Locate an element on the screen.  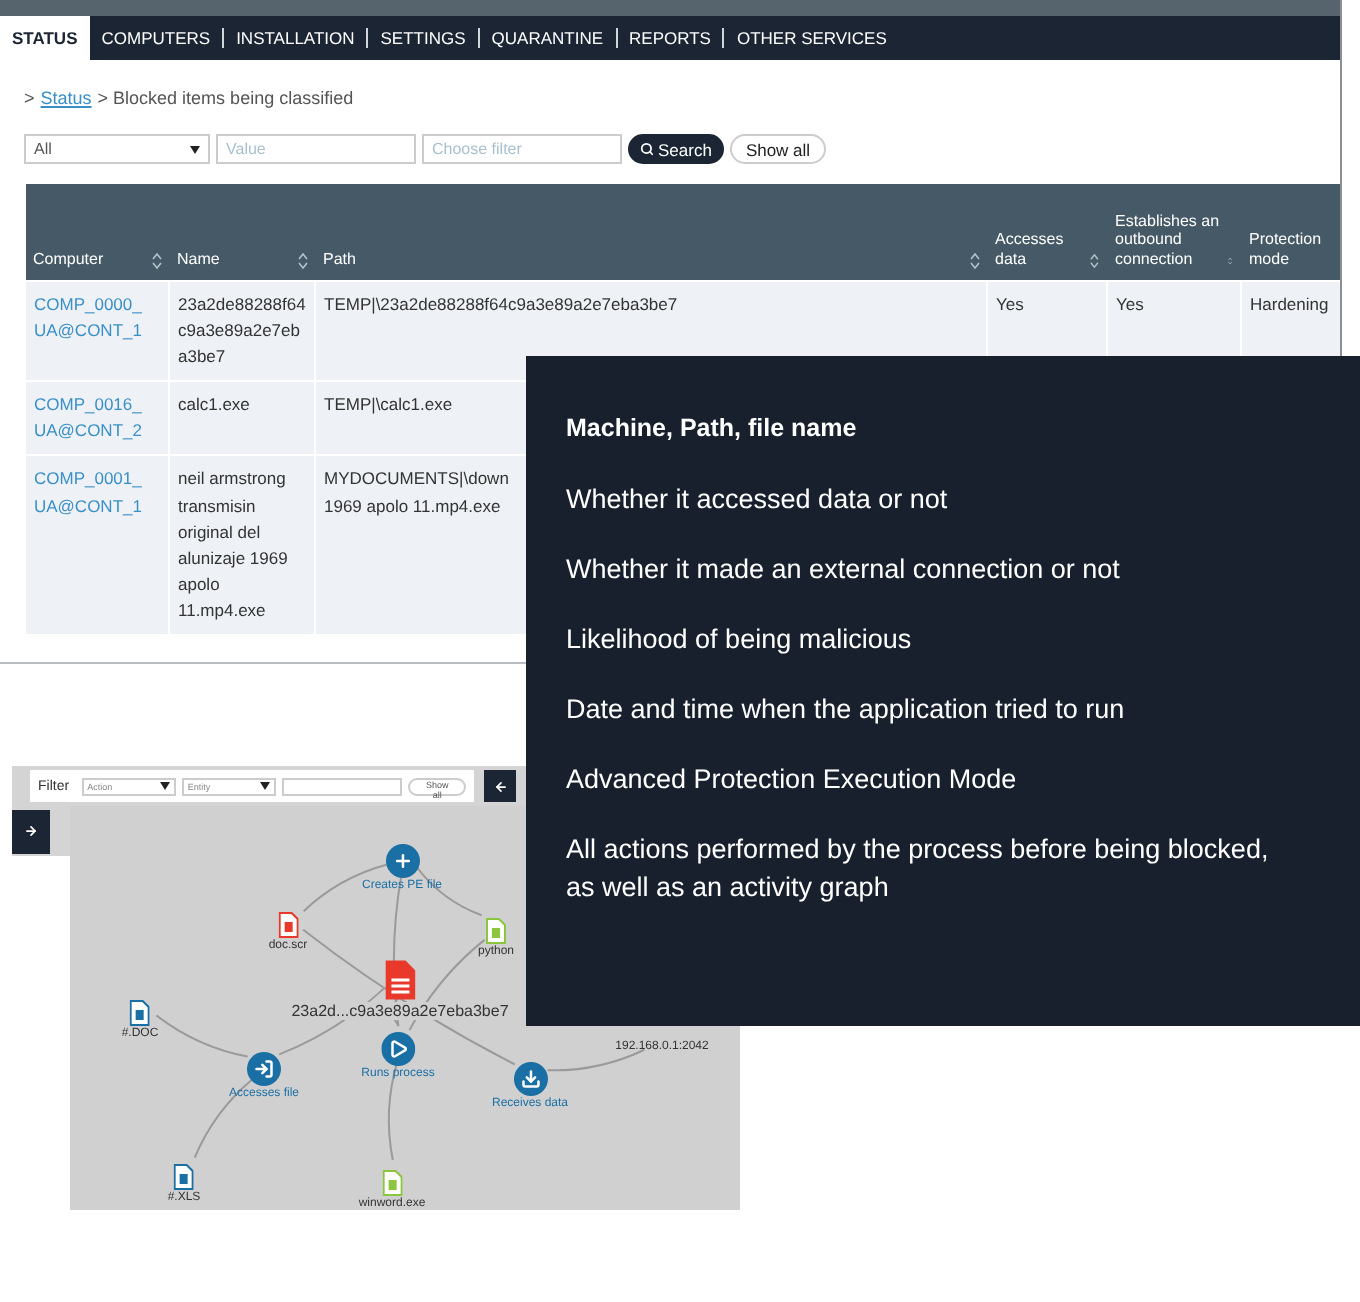
type-select: All is located at coordinates (117, 149).